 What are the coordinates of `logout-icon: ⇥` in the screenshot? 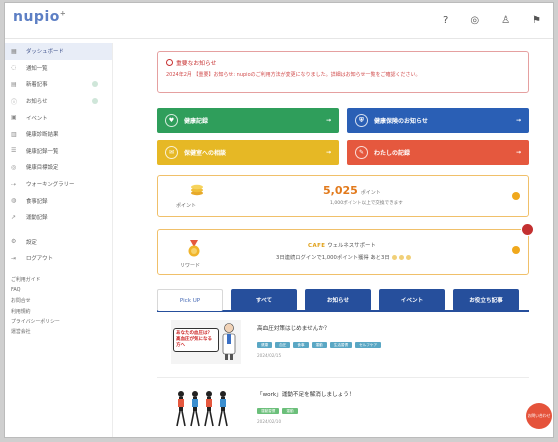 It's located at (14, 258).